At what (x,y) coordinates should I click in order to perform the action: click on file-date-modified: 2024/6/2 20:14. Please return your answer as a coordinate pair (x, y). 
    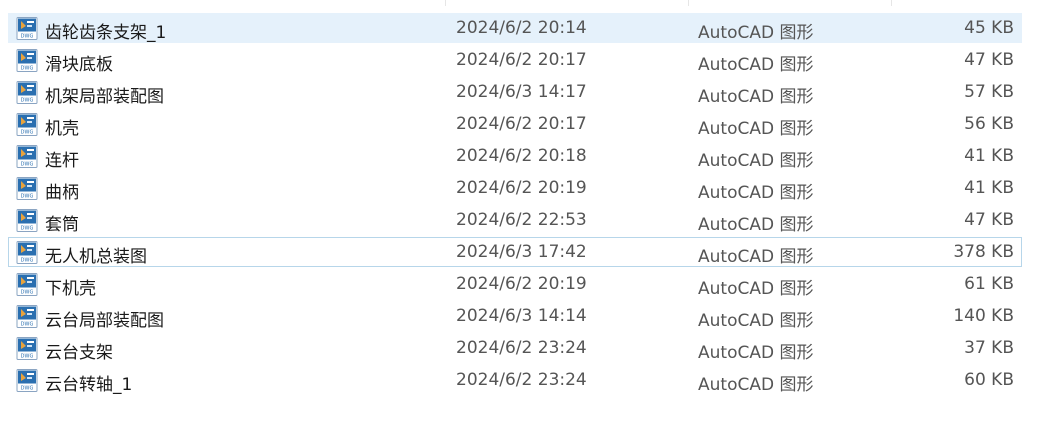
    Looking at the image, I should click on (521, 28).